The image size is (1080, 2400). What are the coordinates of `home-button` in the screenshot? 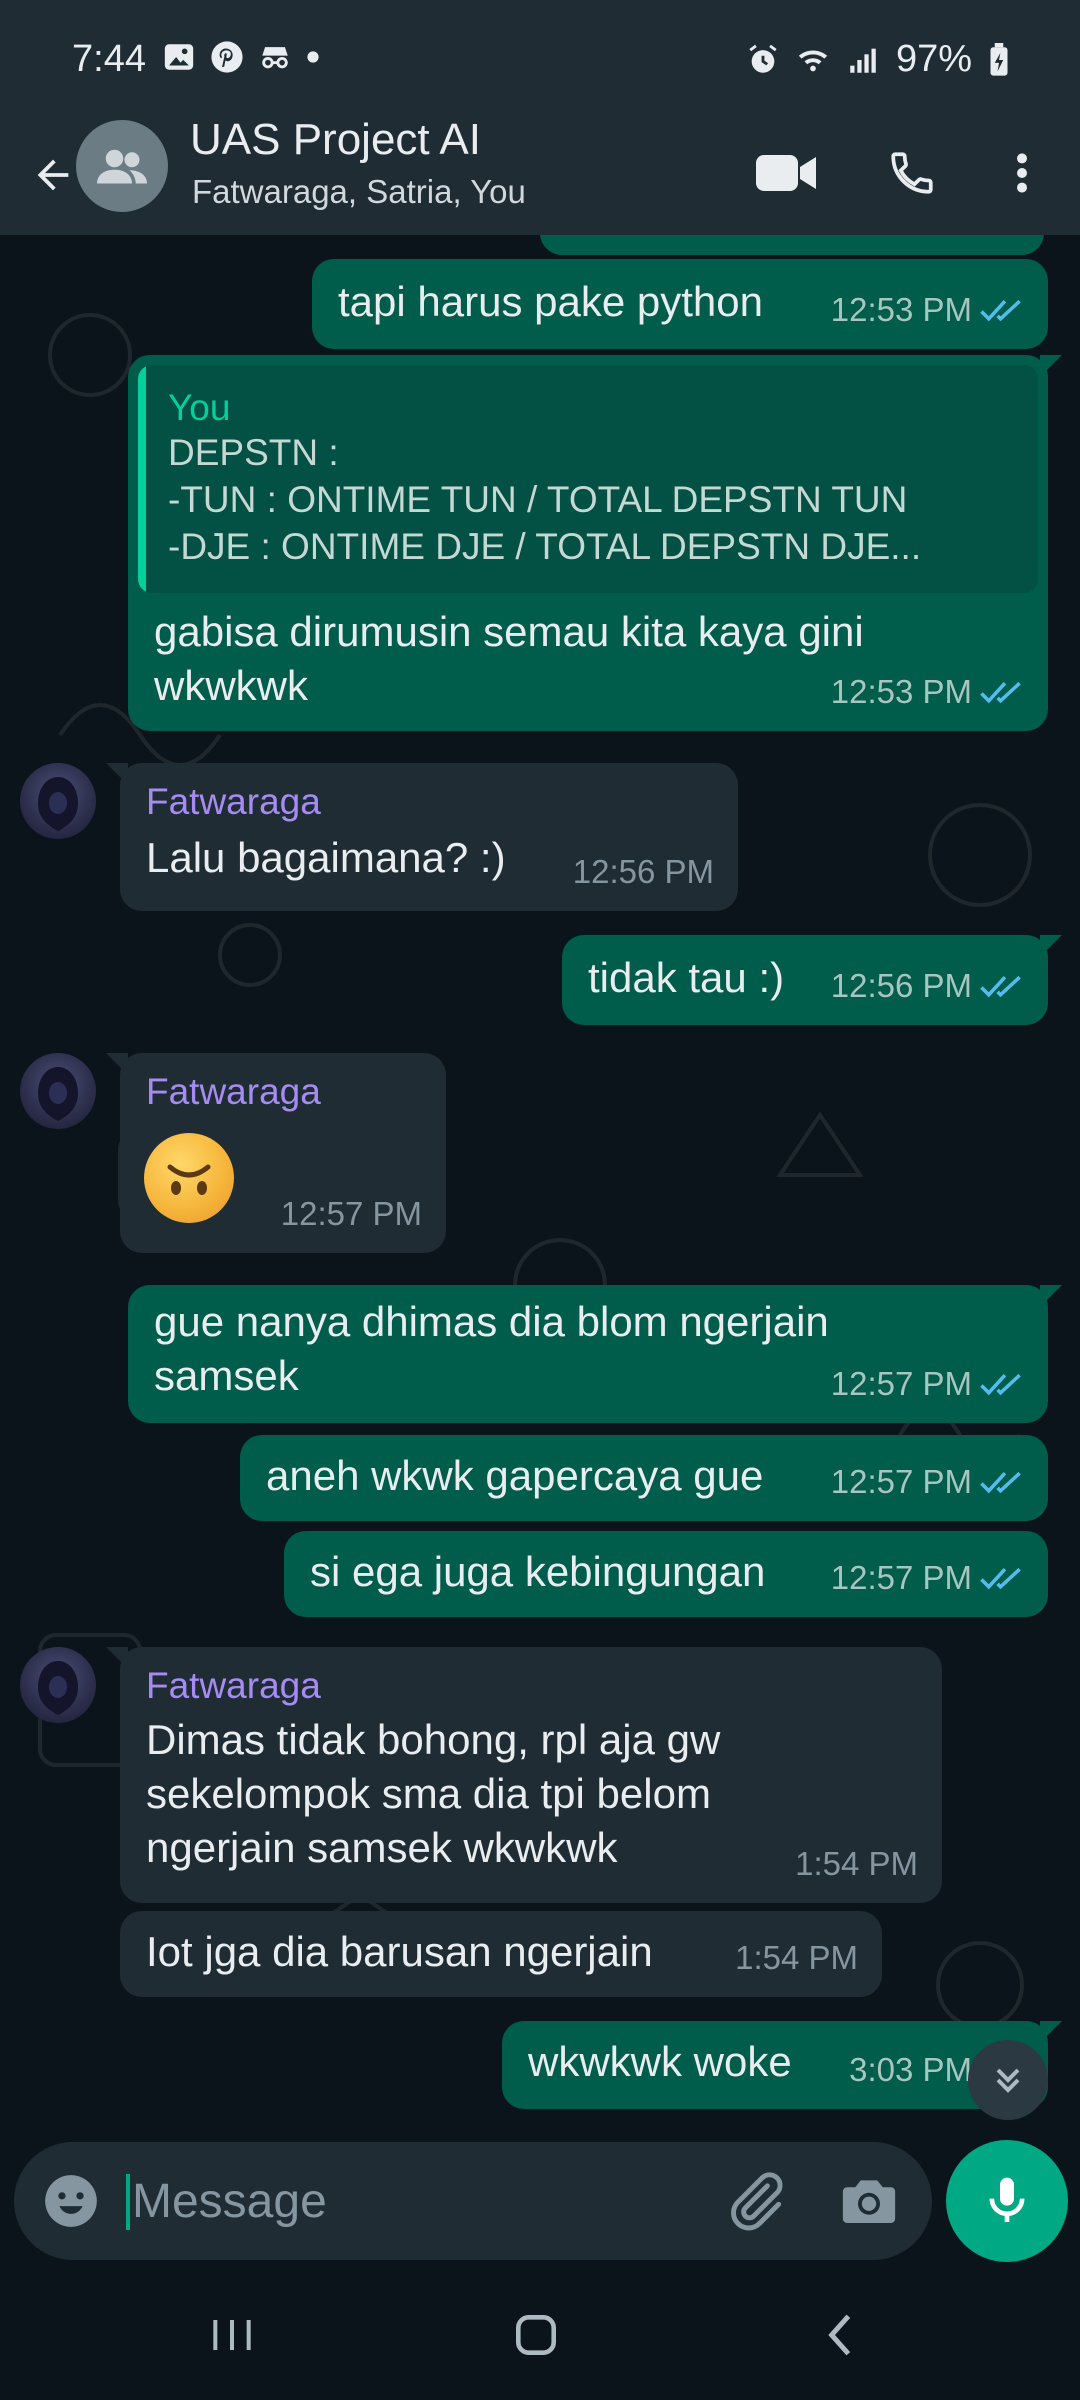 It's located at (536, 2335).